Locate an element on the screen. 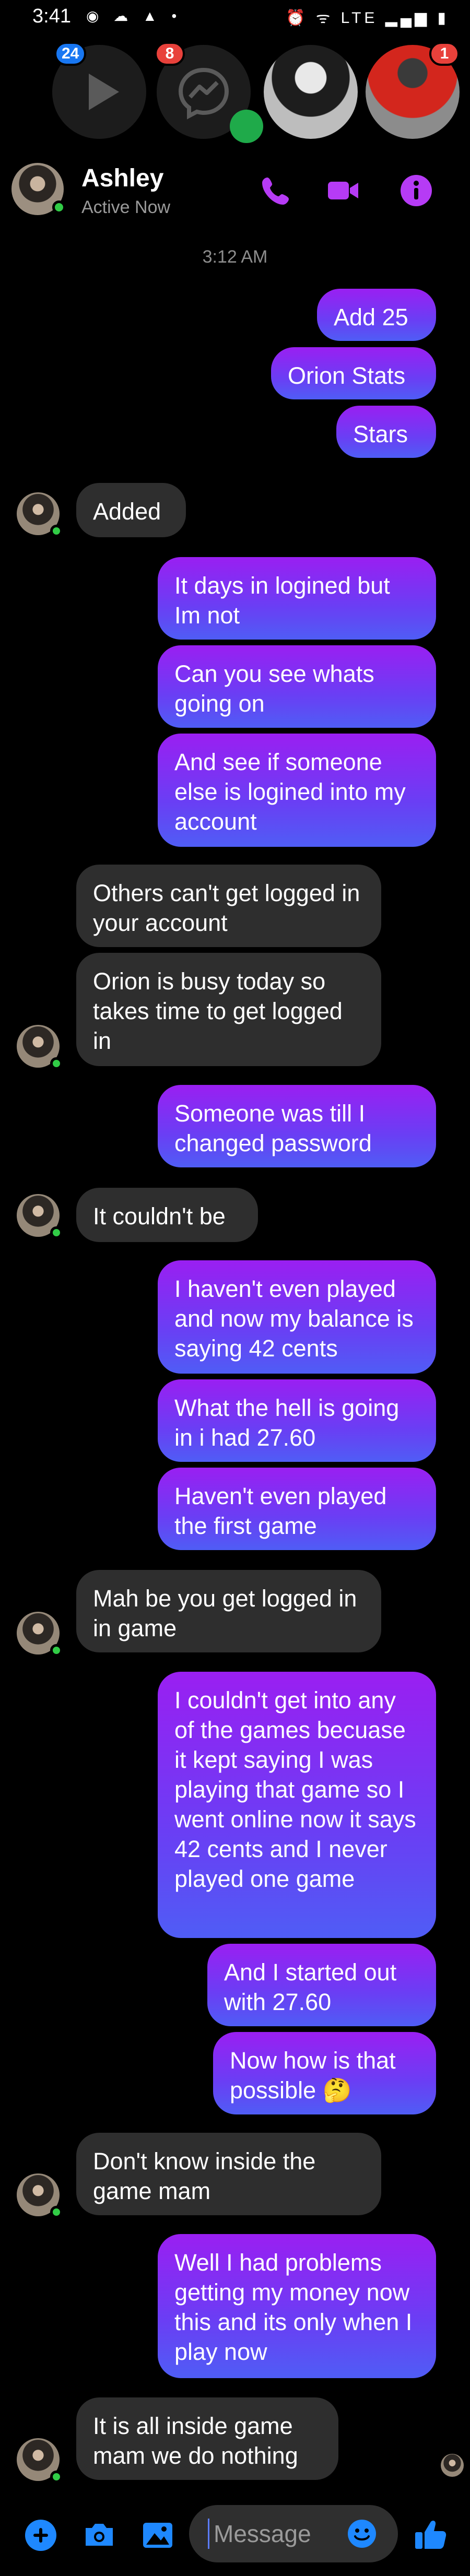  info-icon is located at coordinates (416, 190).